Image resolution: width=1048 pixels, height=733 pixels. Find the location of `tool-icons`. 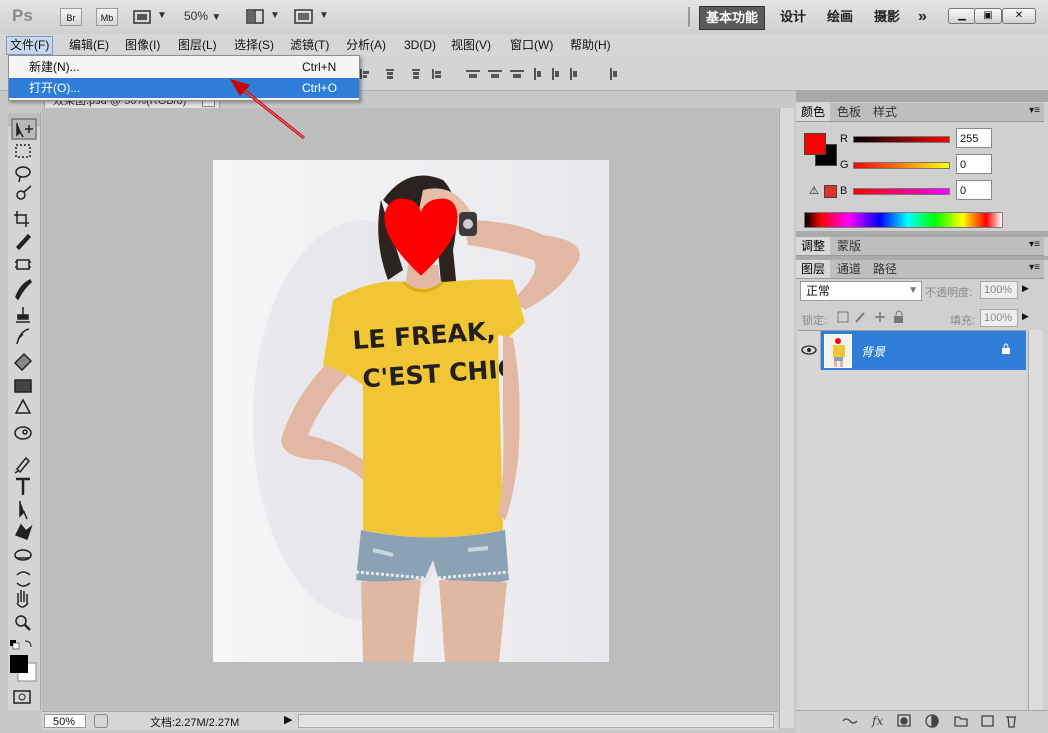

tool-icons is located at coordinates (23, 411).